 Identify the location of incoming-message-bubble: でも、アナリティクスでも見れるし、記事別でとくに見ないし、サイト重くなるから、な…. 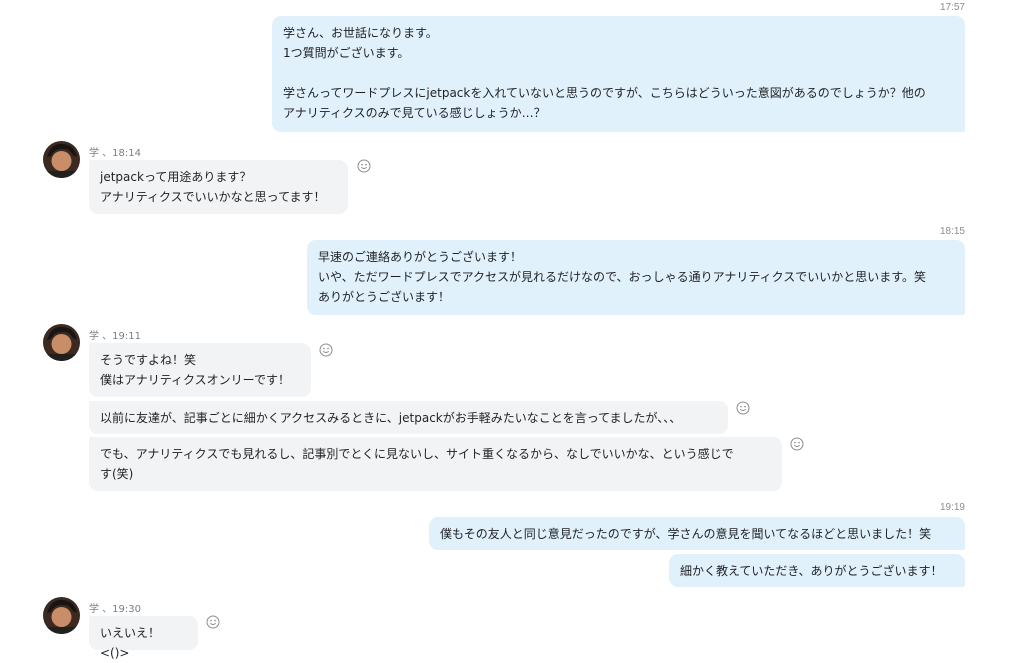
(435, 464).